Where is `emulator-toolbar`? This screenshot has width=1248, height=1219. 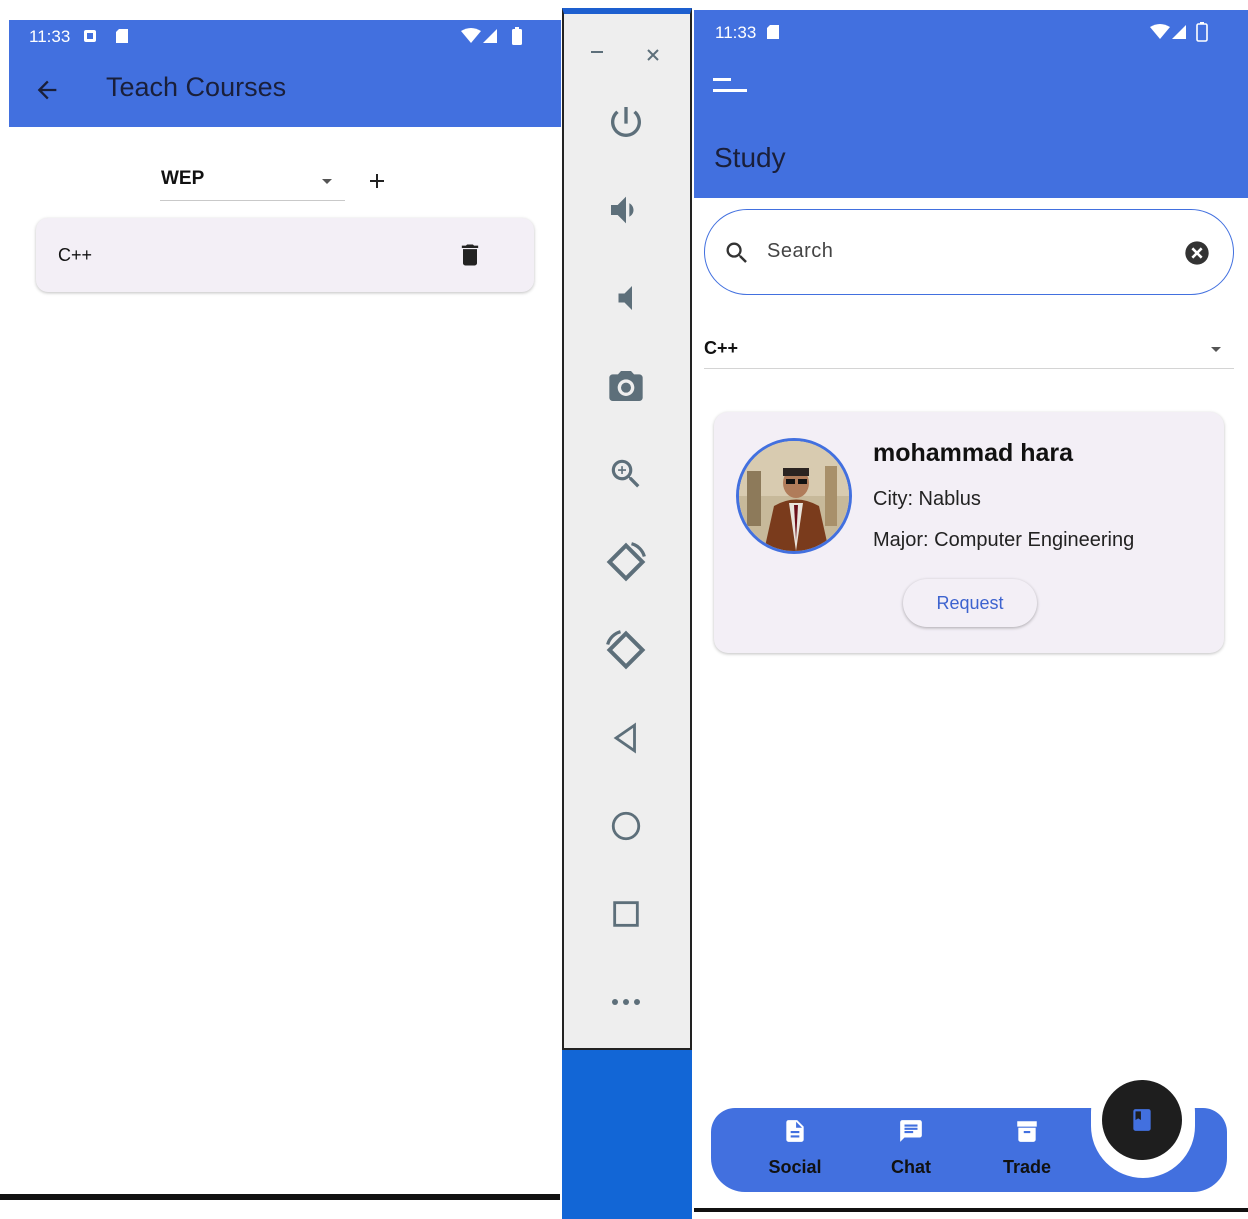 emulator-toolbar is located at coordinates (627, 529).